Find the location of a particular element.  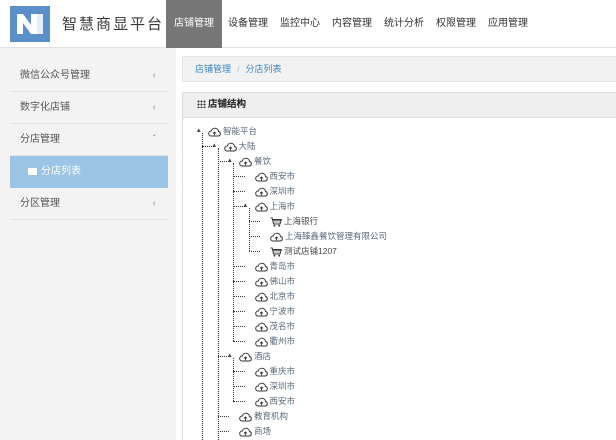

main-nav: 店铺管理 设备管理 监控中心 内容管理 统计分析 权限管理 应用管理 is located at coordinates (350, 24).